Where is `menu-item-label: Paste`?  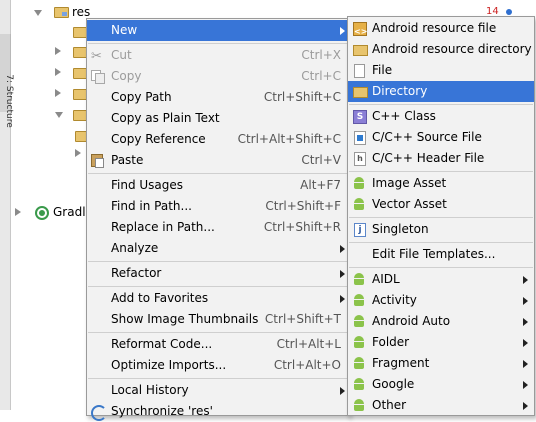
menu-item-label: Paste is located at coordinates (127, 160).